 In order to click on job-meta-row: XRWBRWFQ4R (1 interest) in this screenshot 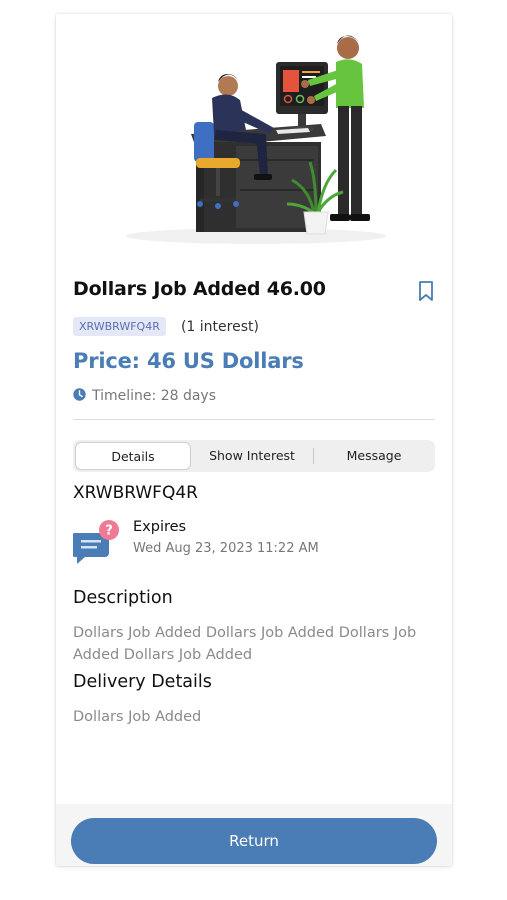, I will do `click(166, 327)`.